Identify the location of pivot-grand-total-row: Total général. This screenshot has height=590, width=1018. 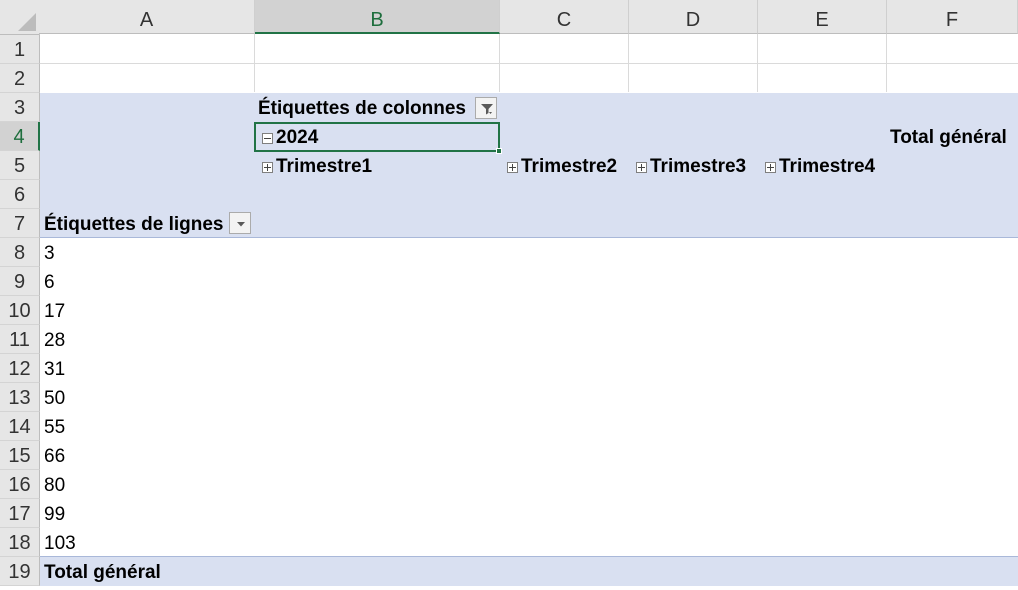
(102, 572).